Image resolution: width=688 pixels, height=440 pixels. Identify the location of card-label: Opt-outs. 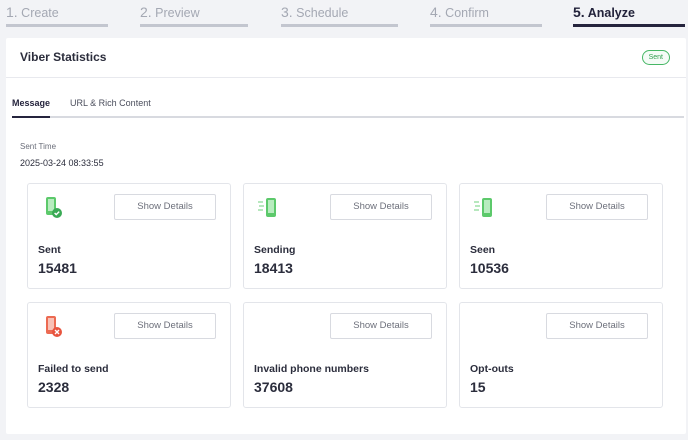
(492, 369).